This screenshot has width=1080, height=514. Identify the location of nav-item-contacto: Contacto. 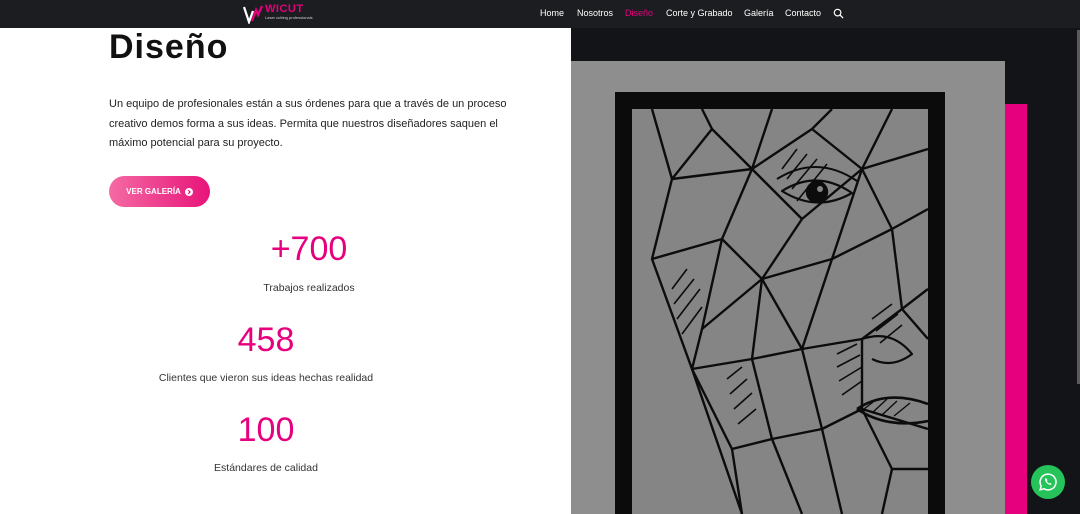
(803, 13).